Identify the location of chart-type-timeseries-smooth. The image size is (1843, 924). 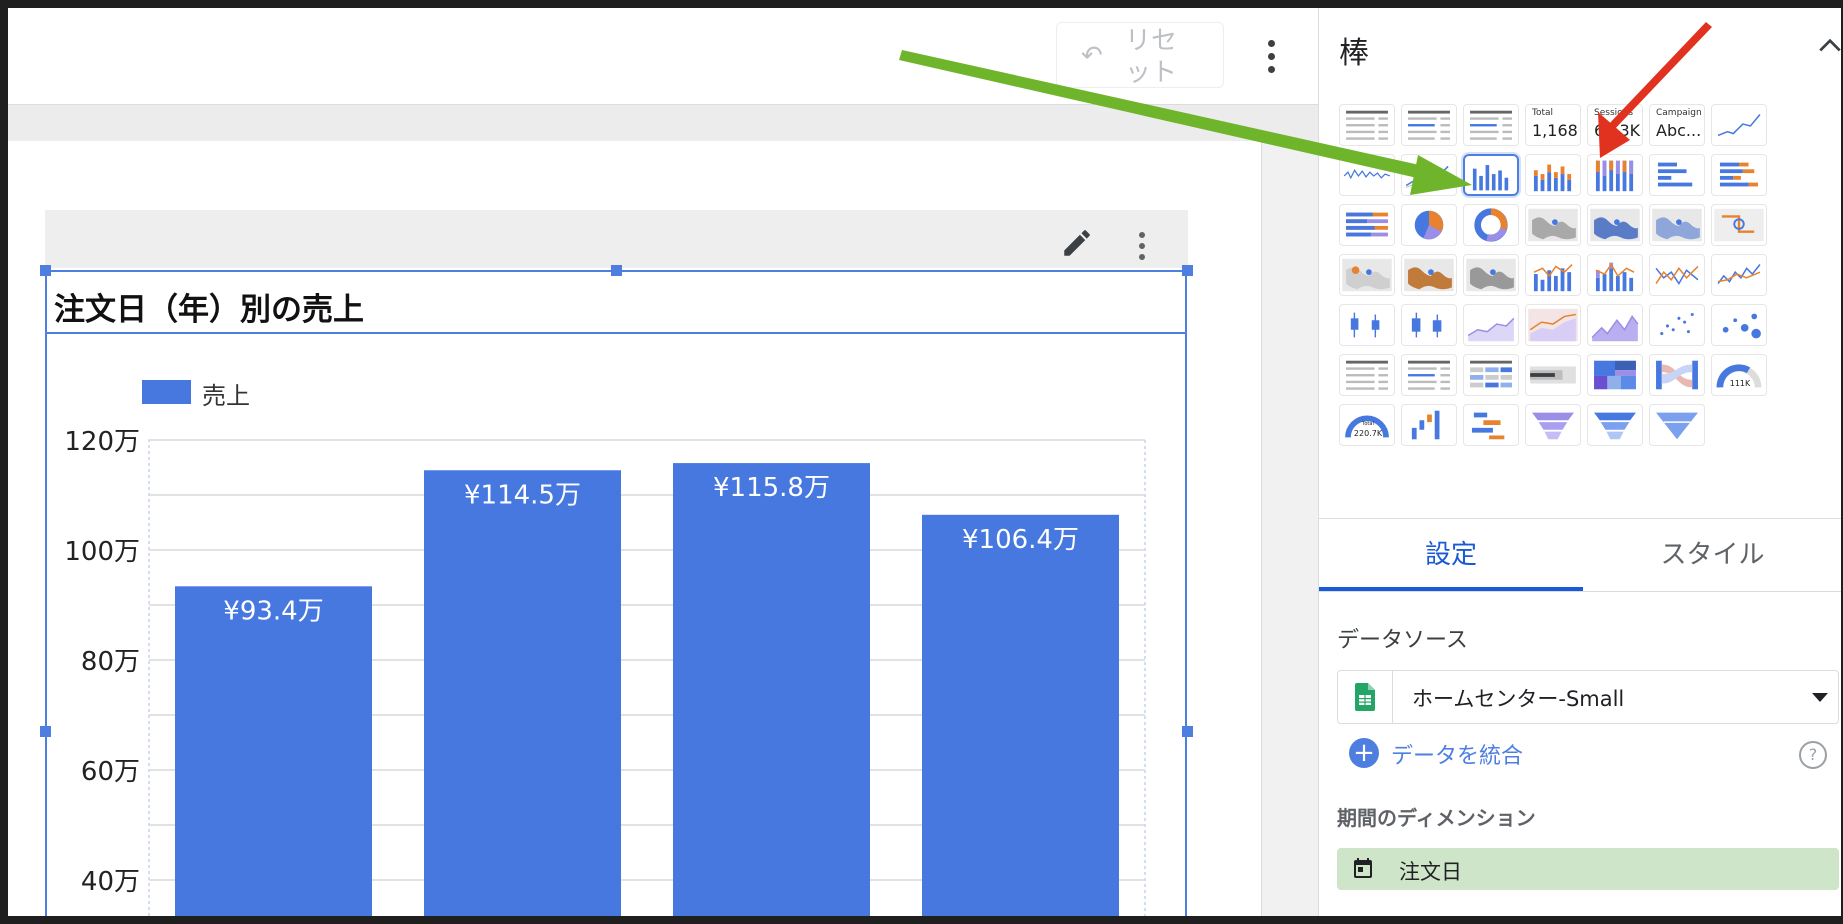
(1429, 175).